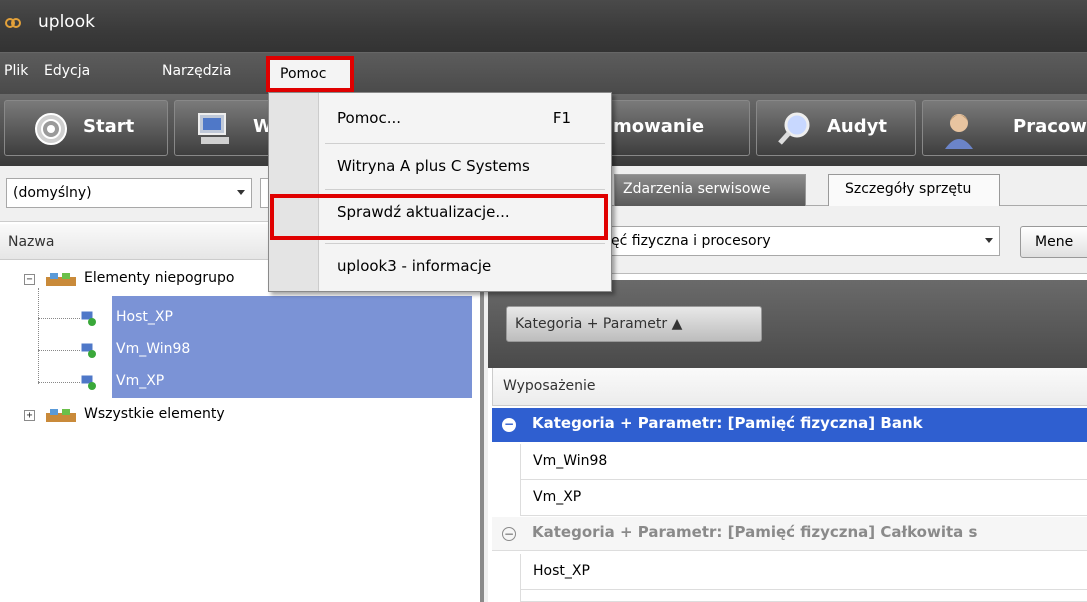 This screenshot has height=602, width=1087. Describe the element at coordinates (270, 350) in the screenshot. I see `tree-item-vm-win98: Vm_Win98` at that location.